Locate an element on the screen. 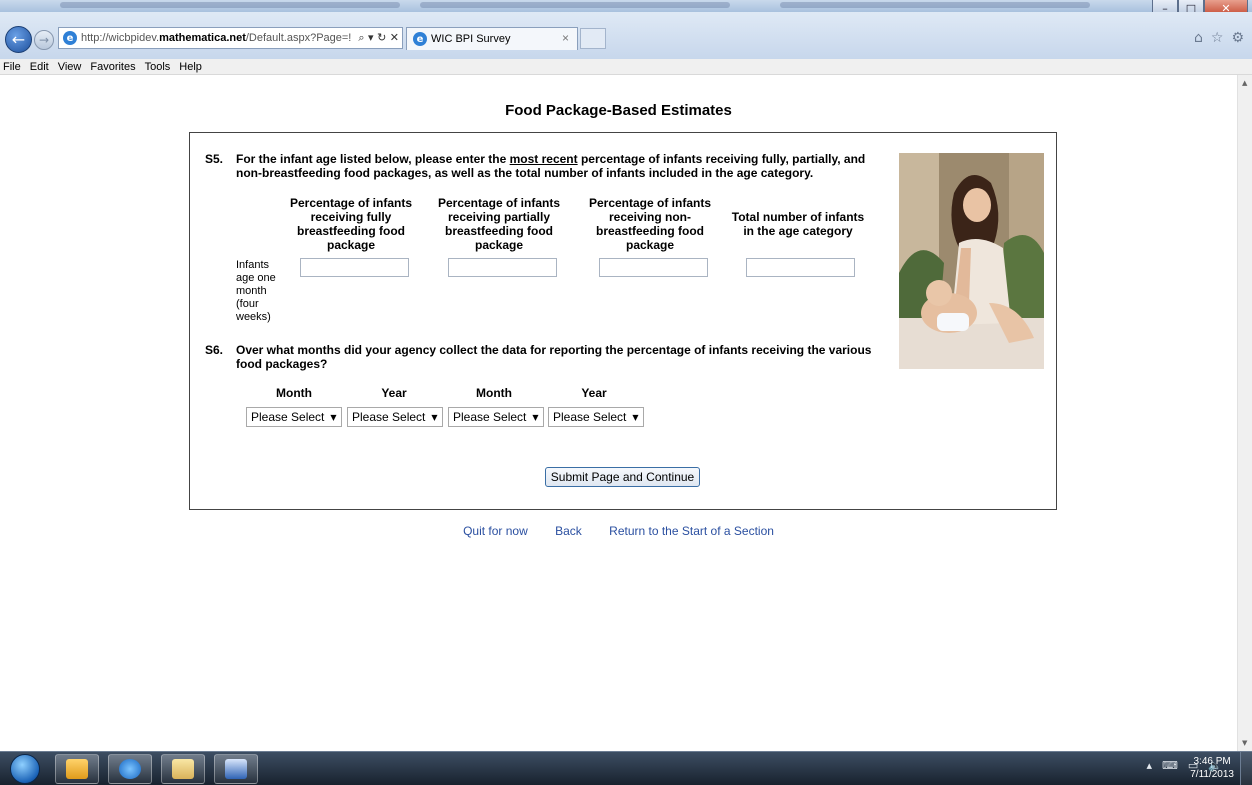 This screenshot has height=785, width=1252. menu-file: File is located at coordinates (12, 67).